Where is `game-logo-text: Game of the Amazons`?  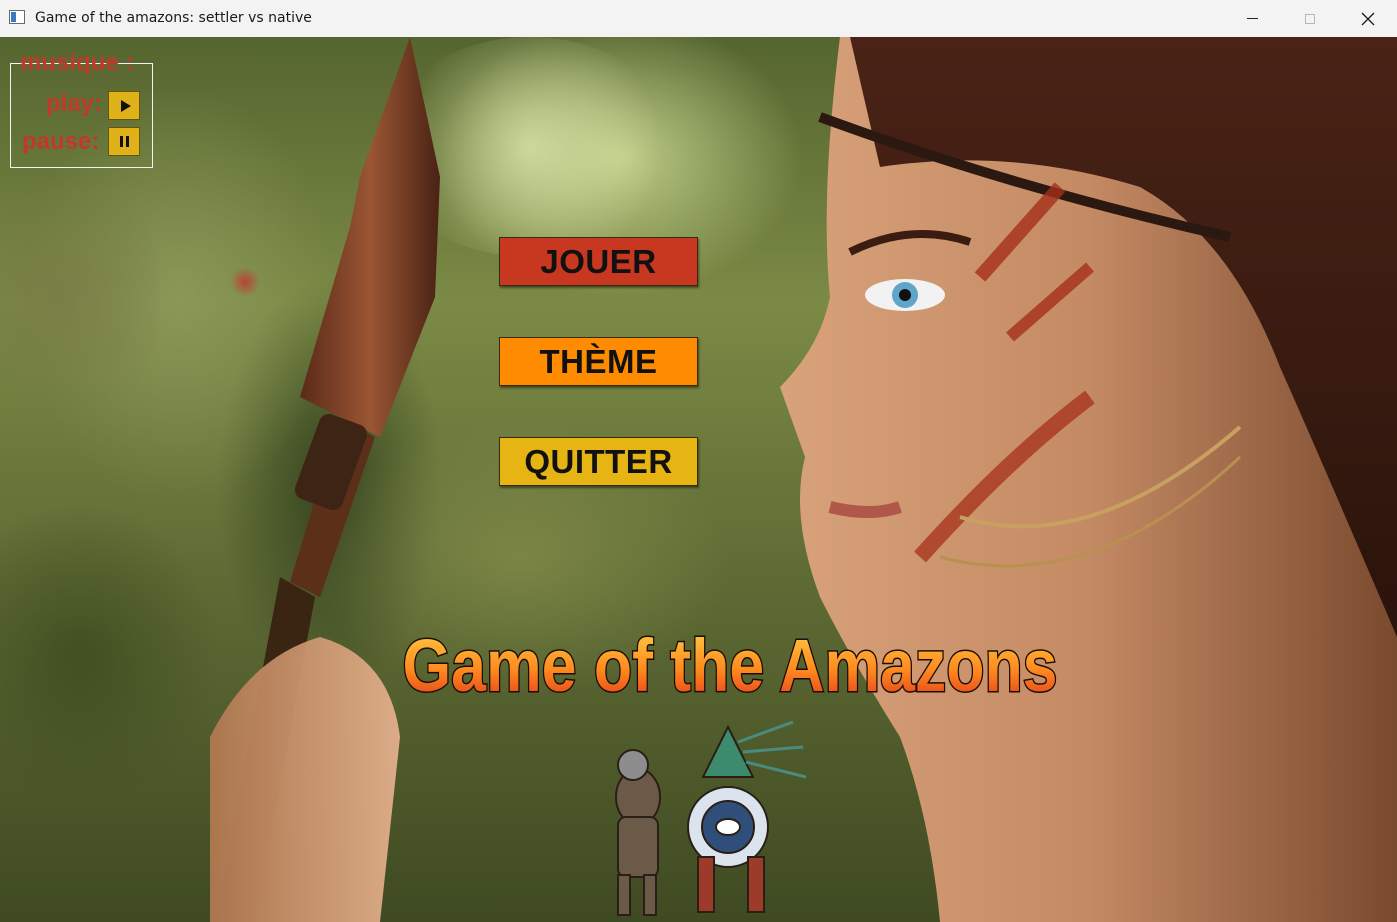
game-logo-text: Game of the Amazons is located at coordinates (730, 665).